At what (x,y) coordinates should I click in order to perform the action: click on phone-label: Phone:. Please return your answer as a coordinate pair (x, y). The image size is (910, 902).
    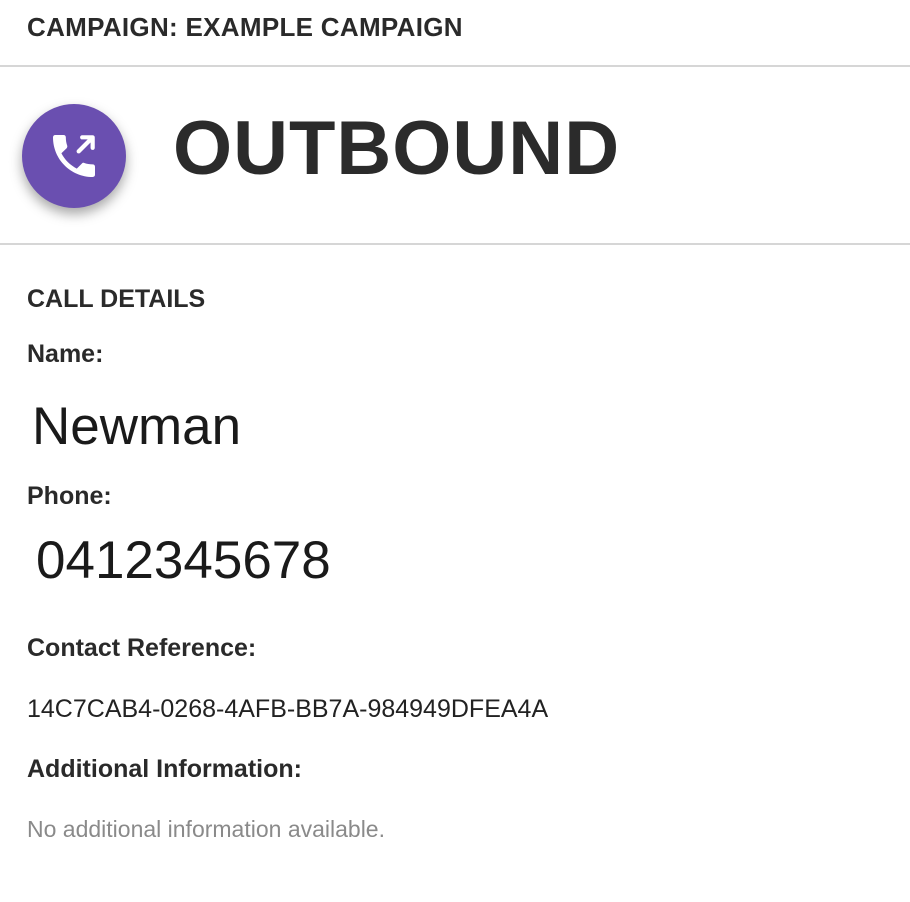
    Looking at the image, I should click on (69, 496).